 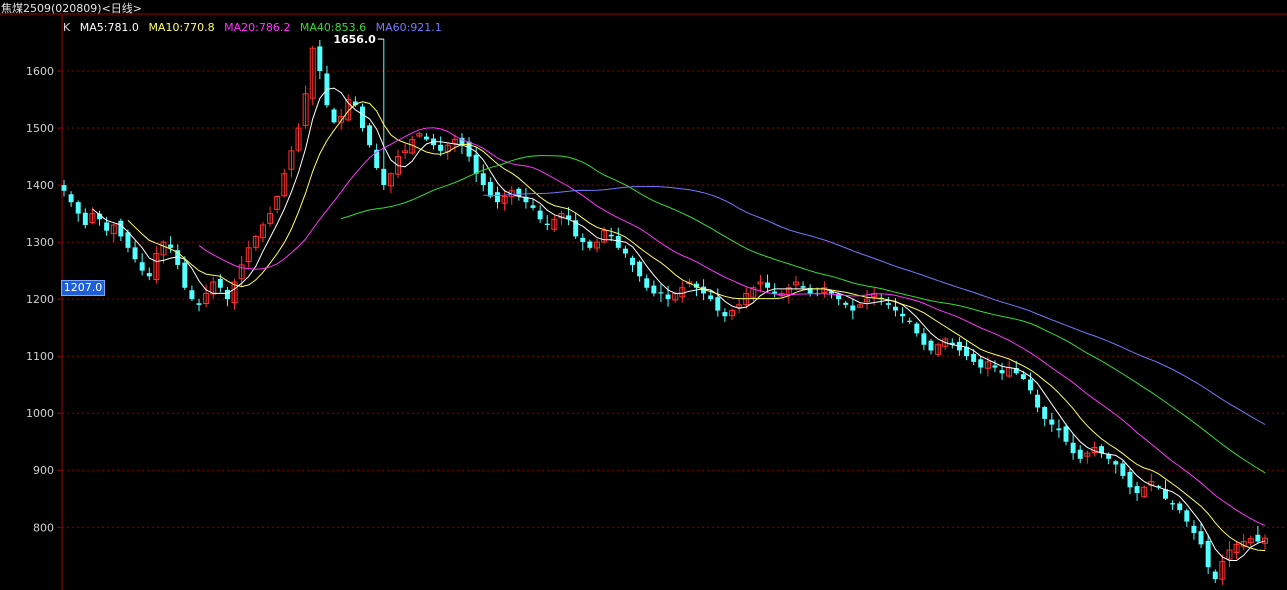 I want to click on y-tick-label: 900, so click(x=43, y=470).